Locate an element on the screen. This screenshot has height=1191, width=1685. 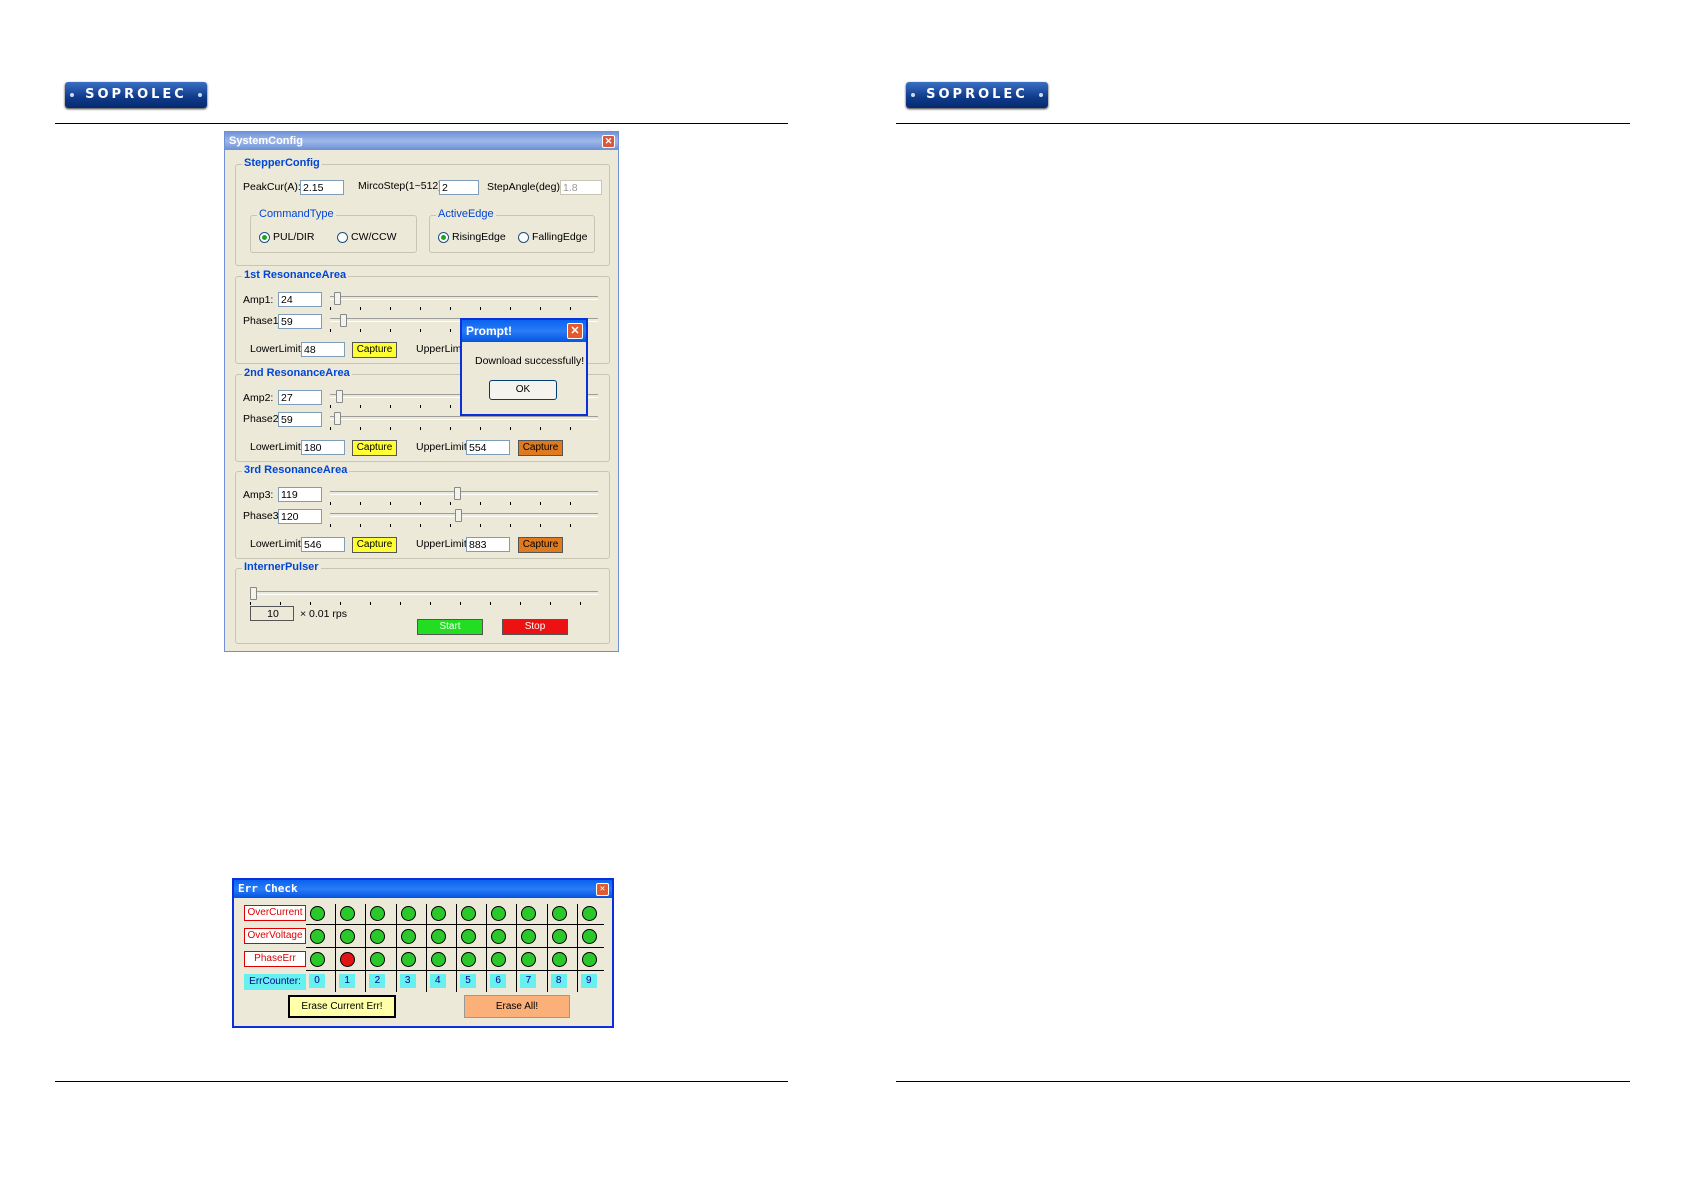
radio-cw-ccw is located at coordinates (342, 237).